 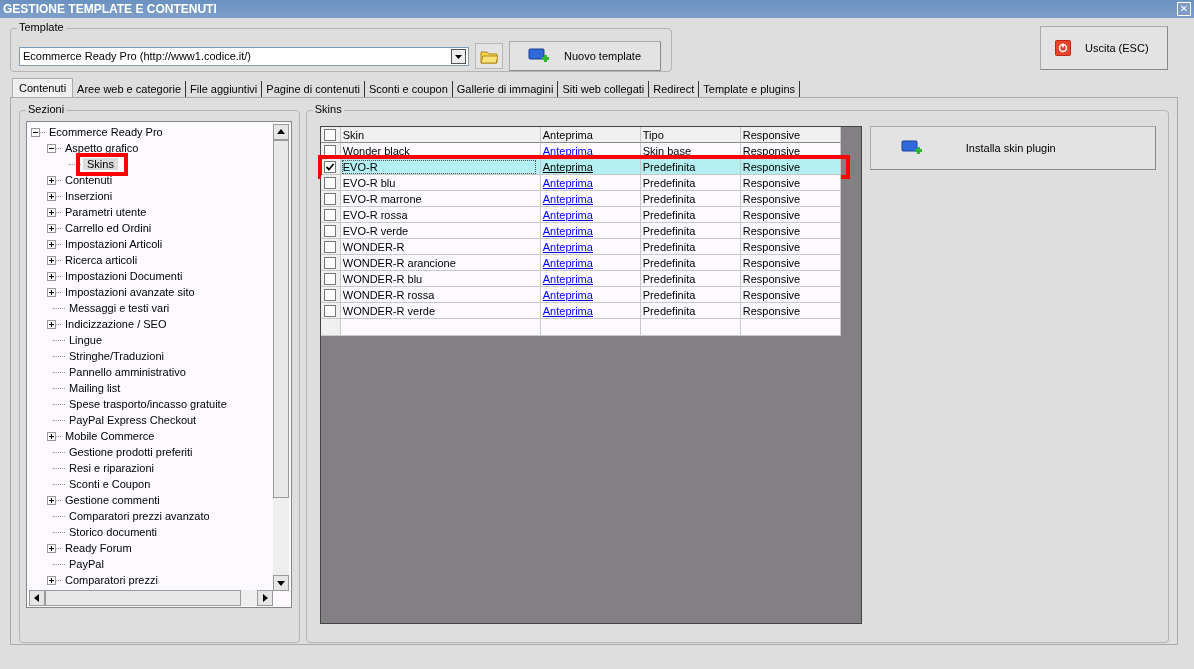 I want to click on power-icon, so click(x=1063, y=48).